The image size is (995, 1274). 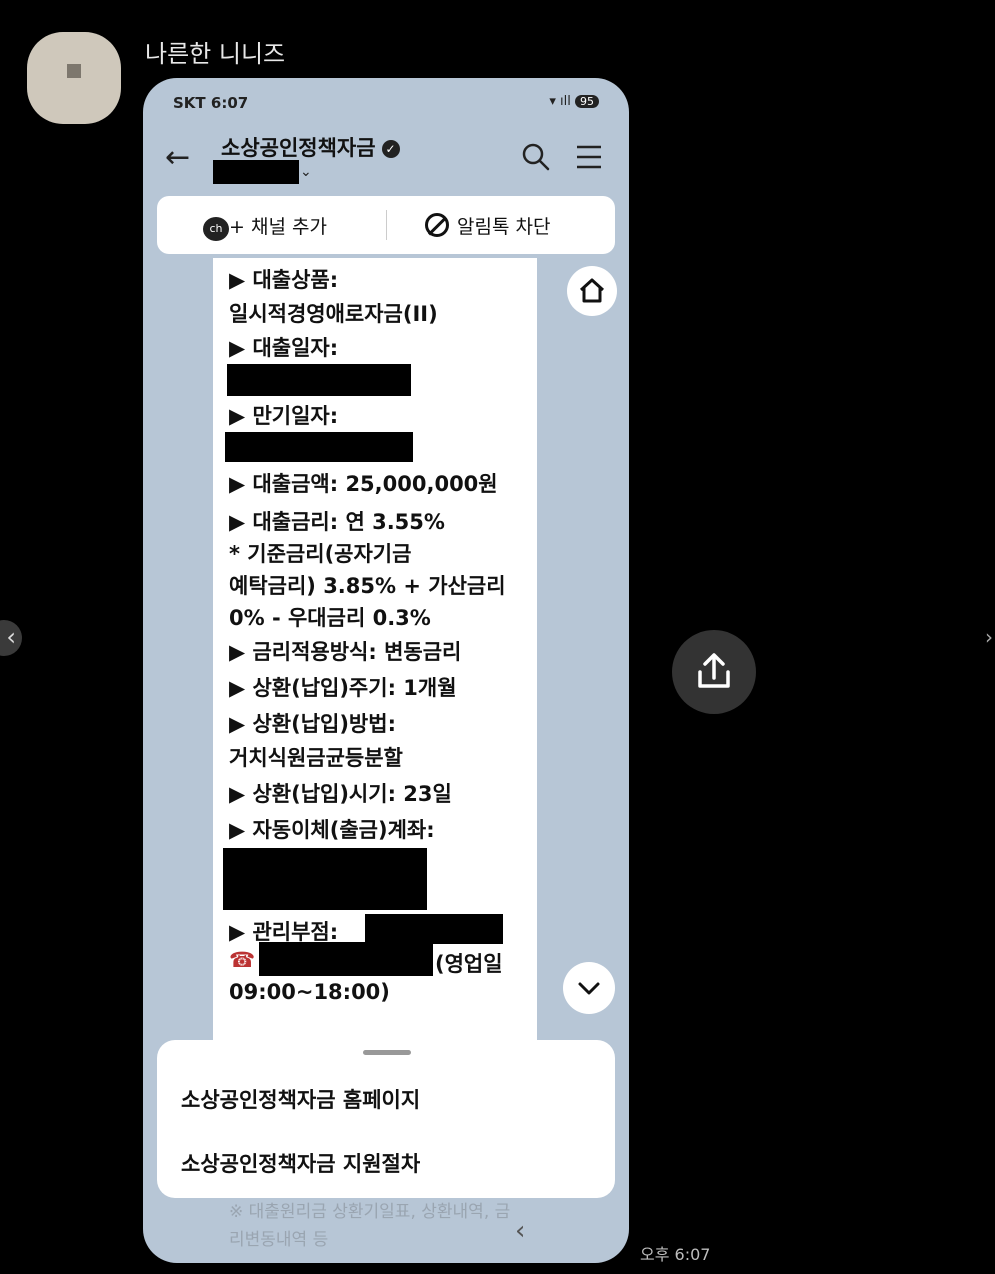 What do you see at coordinates (74, 78) in the screenshot?
I see `sender-avatar` at bounding box center [74, 78].